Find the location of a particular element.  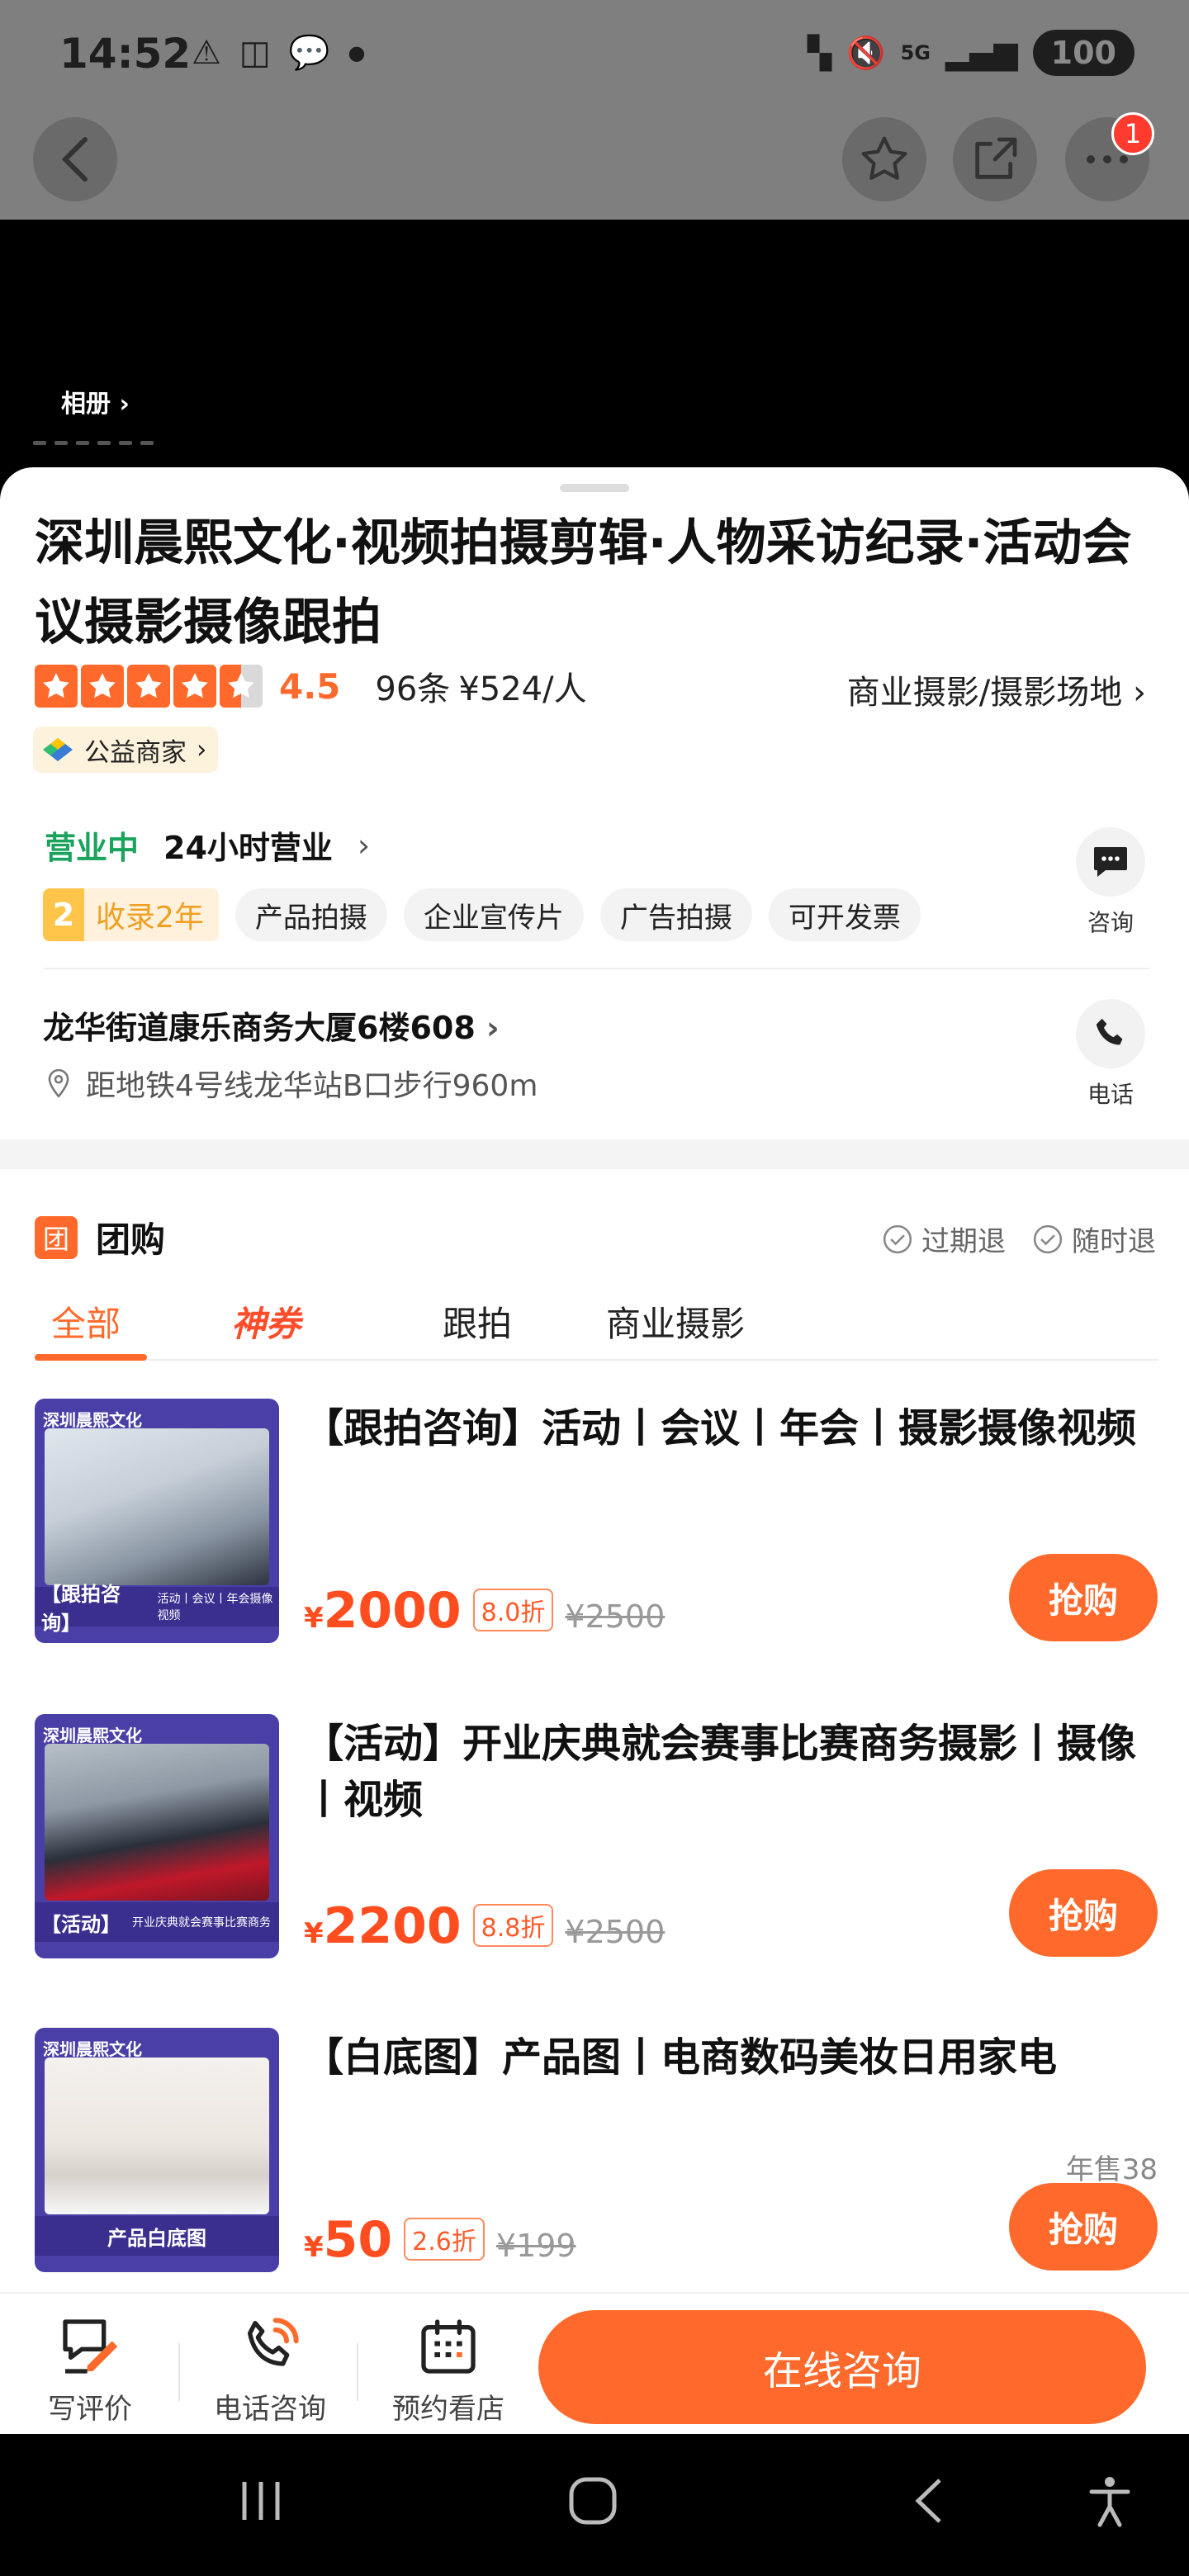

tab-follow-shoot: 跟拍 is located at coordinates (524, 1322).